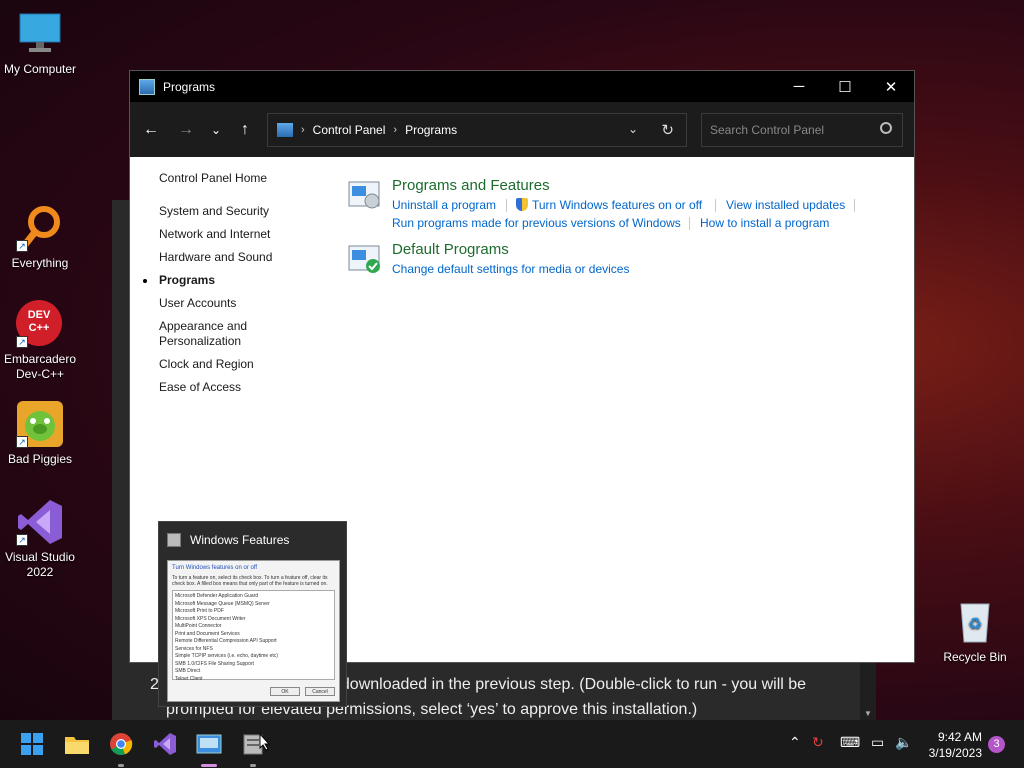  What do you see at coordinates (239, 364) in the screenshot?
I see `nav-clock-region: Clock and Region` at bounding box center [239, 364].